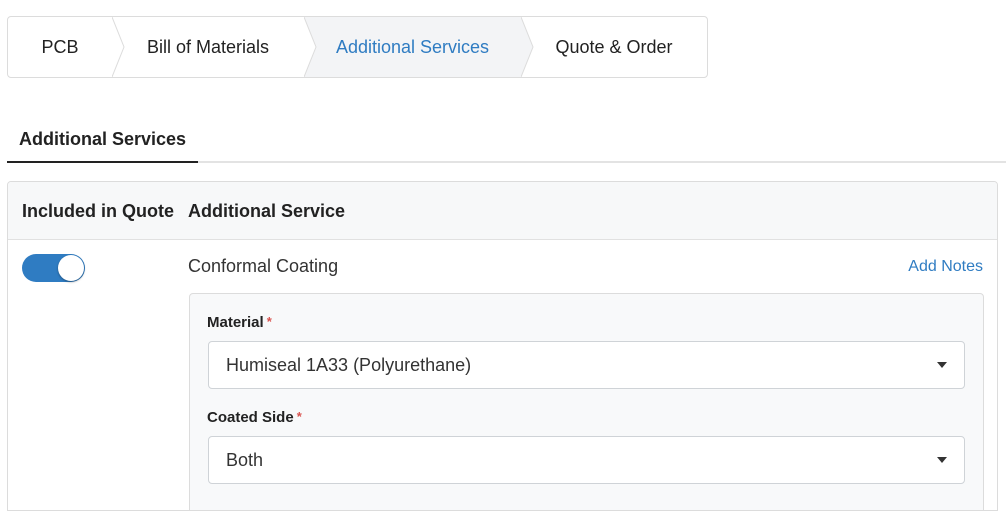 The height and width of the screenshot is (511, 1006). I want to click on step-label: Quote & Order, so click(614, 46).